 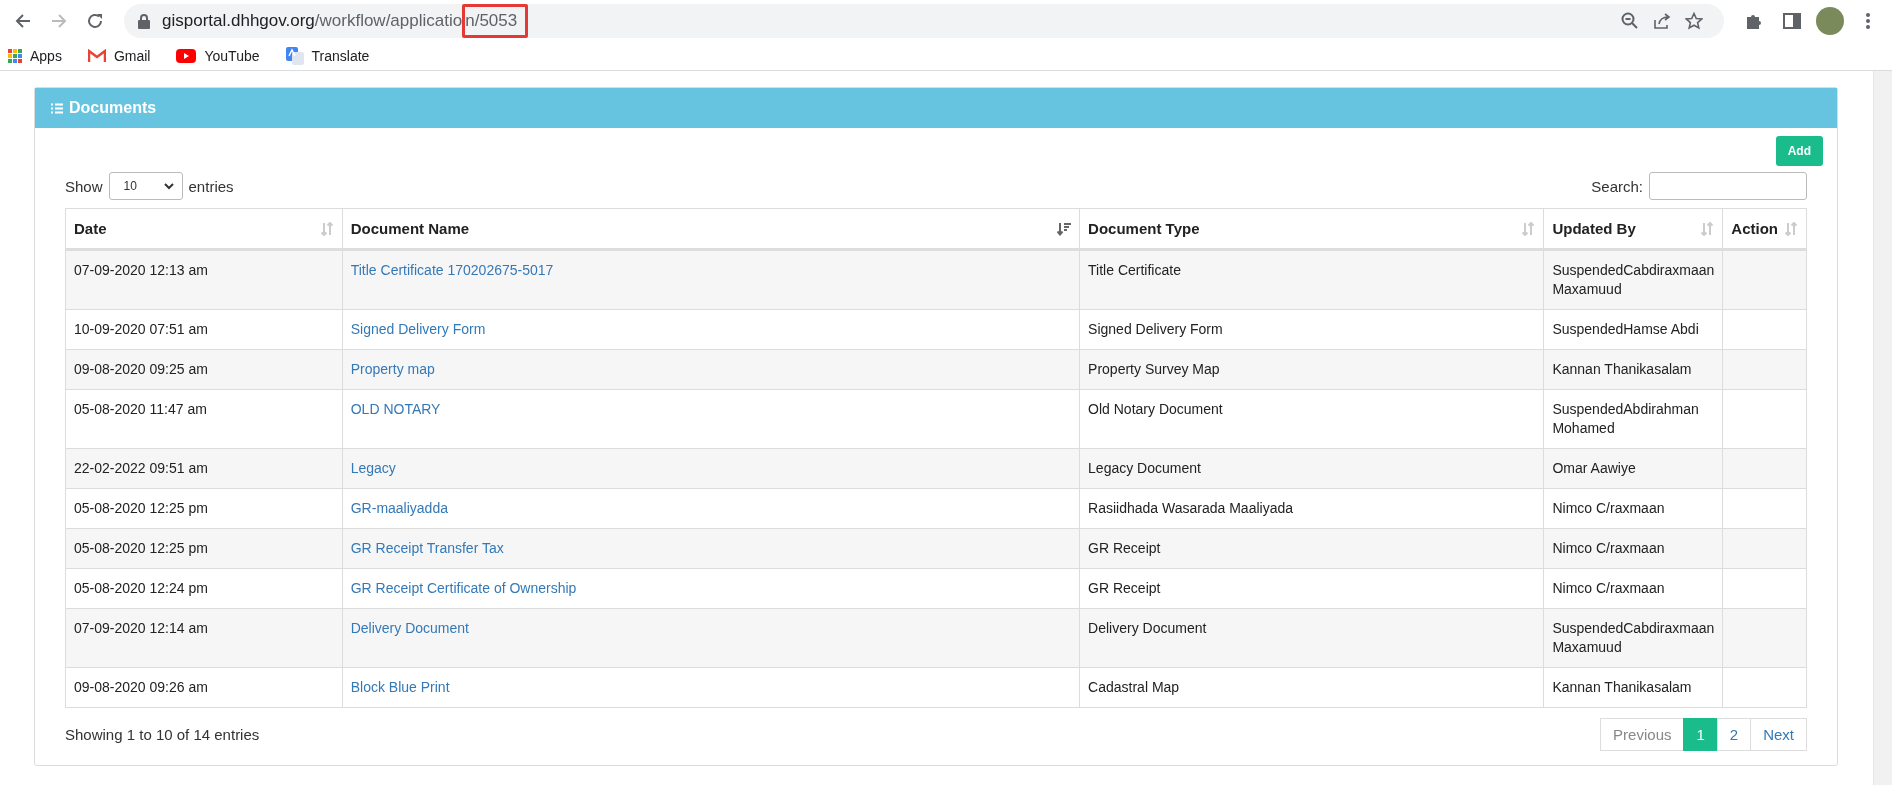 What do you see at coordinates (204, 588) in the screenshot?
I see `date-cell: 05-08-2020 12:24 pm` at bounding box center [204, 588].